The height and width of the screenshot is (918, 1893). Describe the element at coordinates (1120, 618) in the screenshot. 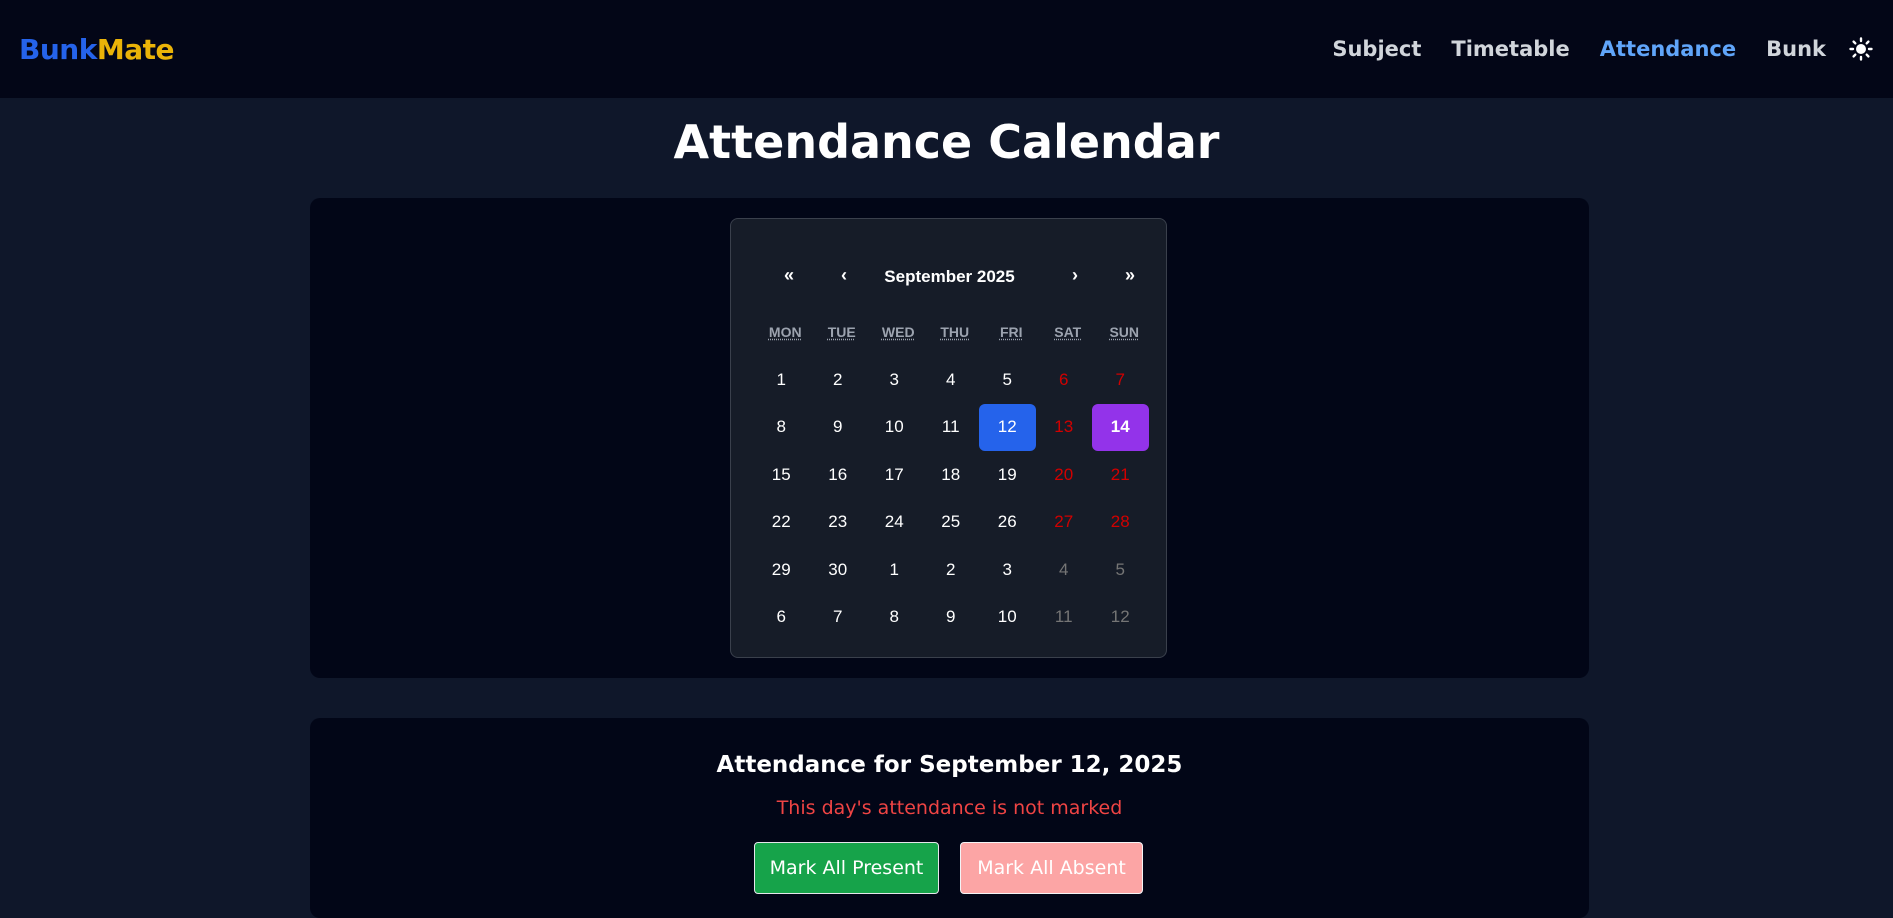

I see `calendar-day-next-month-weekend: 12` at that location.